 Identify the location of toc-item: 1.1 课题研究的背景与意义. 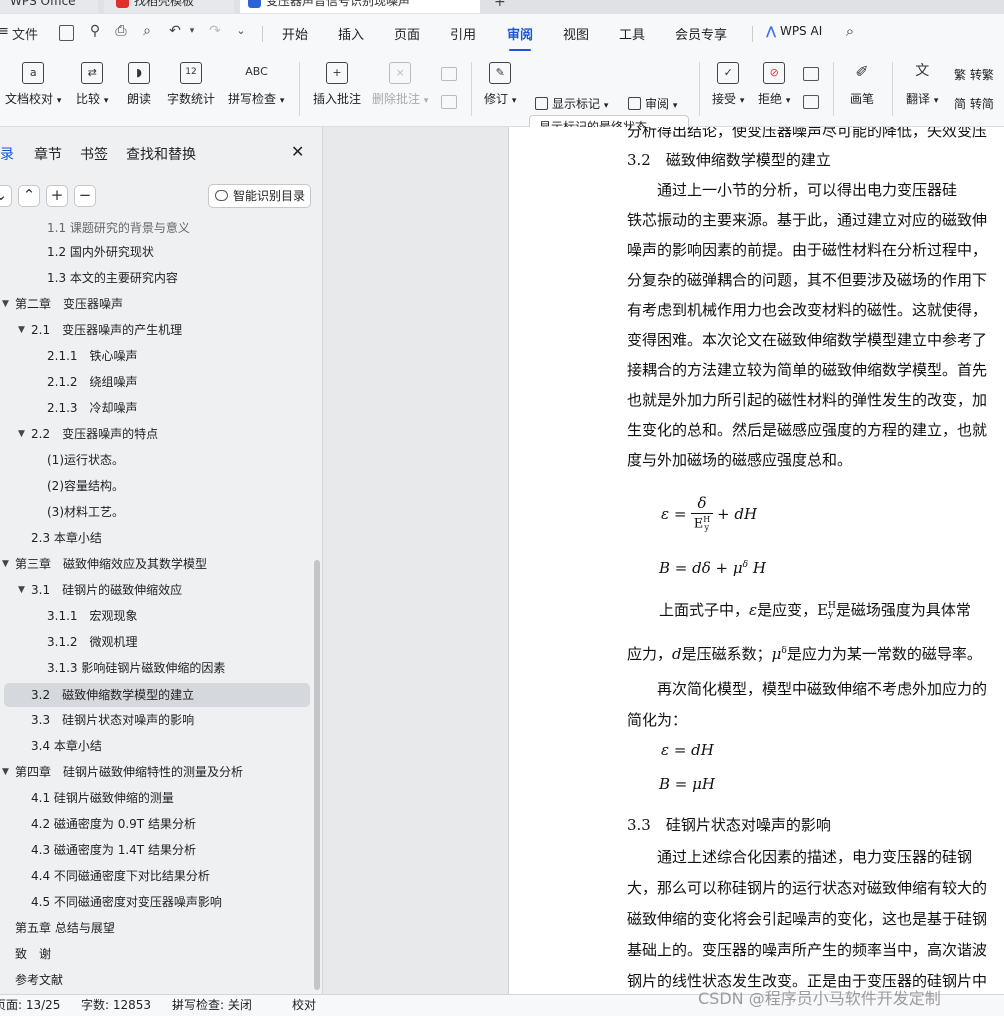
(118, 228).